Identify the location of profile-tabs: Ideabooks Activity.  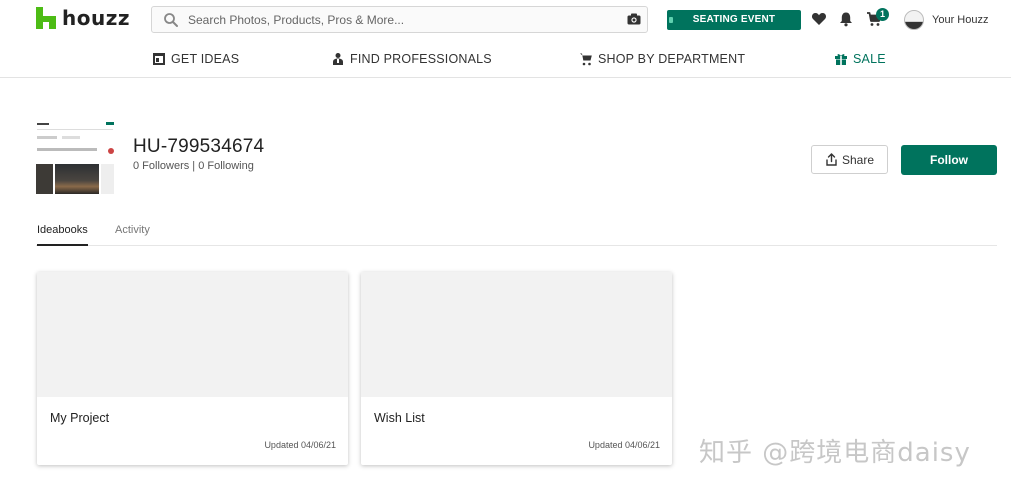
(516, 232).